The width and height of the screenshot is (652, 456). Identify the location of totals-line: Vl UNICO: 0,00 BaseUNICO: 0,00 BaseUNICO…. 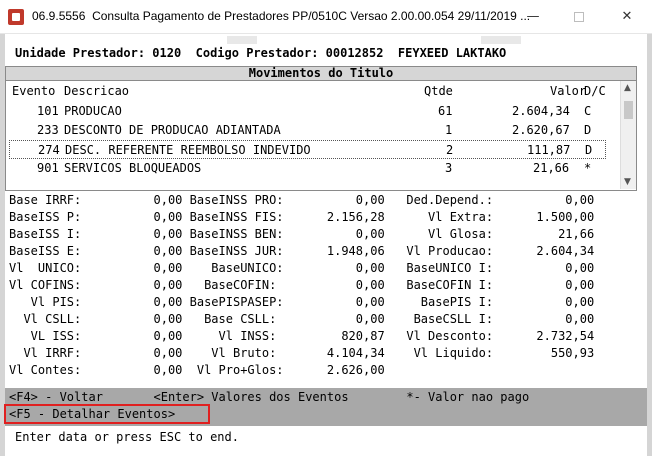
(302, 268).